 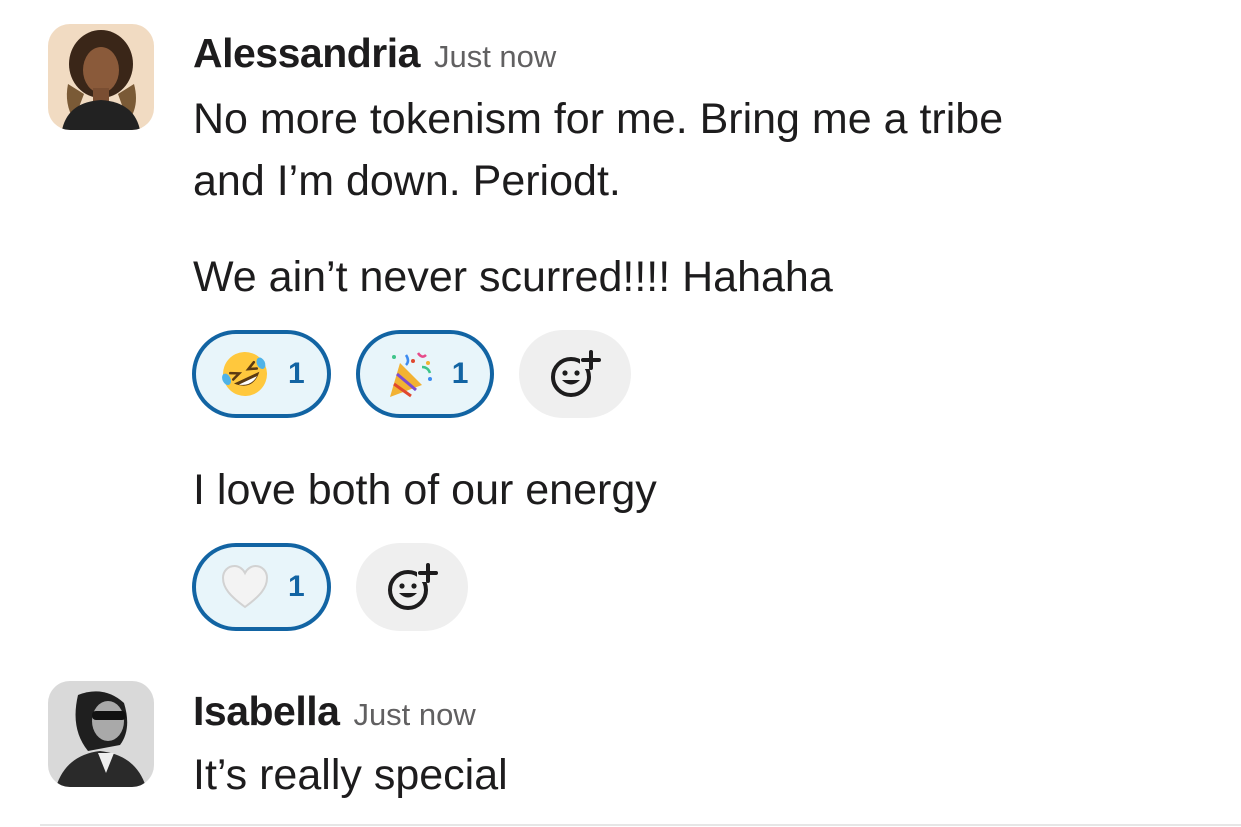 I want to click on message-text: We ain’t never scurred!!!! Hahaha, so click(x=513, y=277).